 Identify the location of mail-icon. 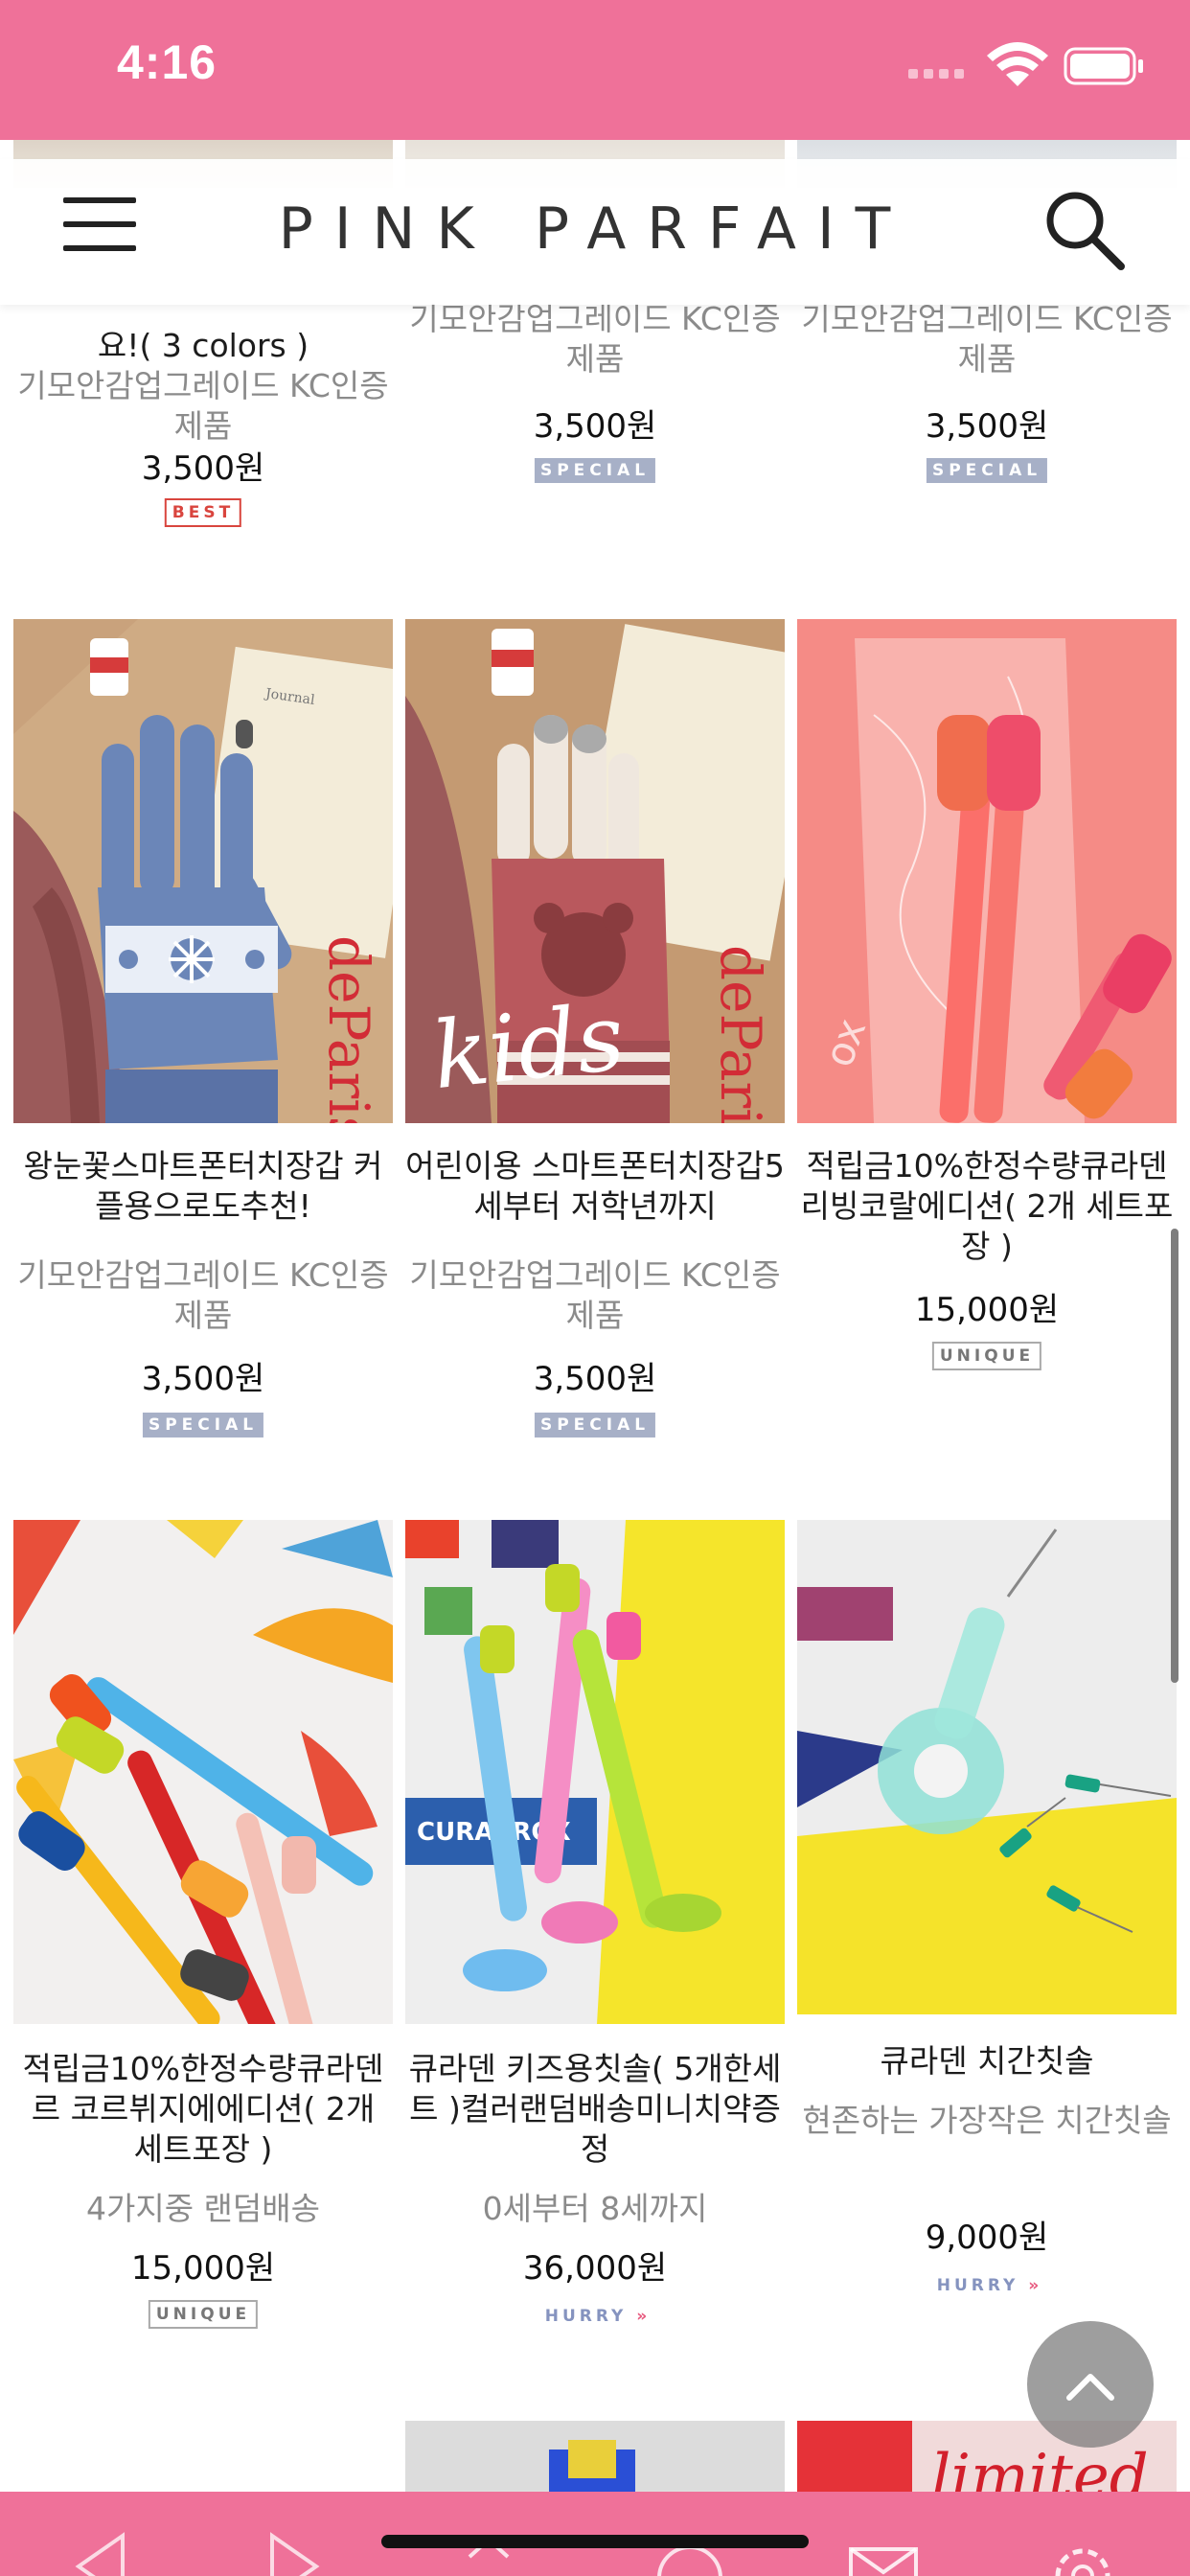
(884, 2552).